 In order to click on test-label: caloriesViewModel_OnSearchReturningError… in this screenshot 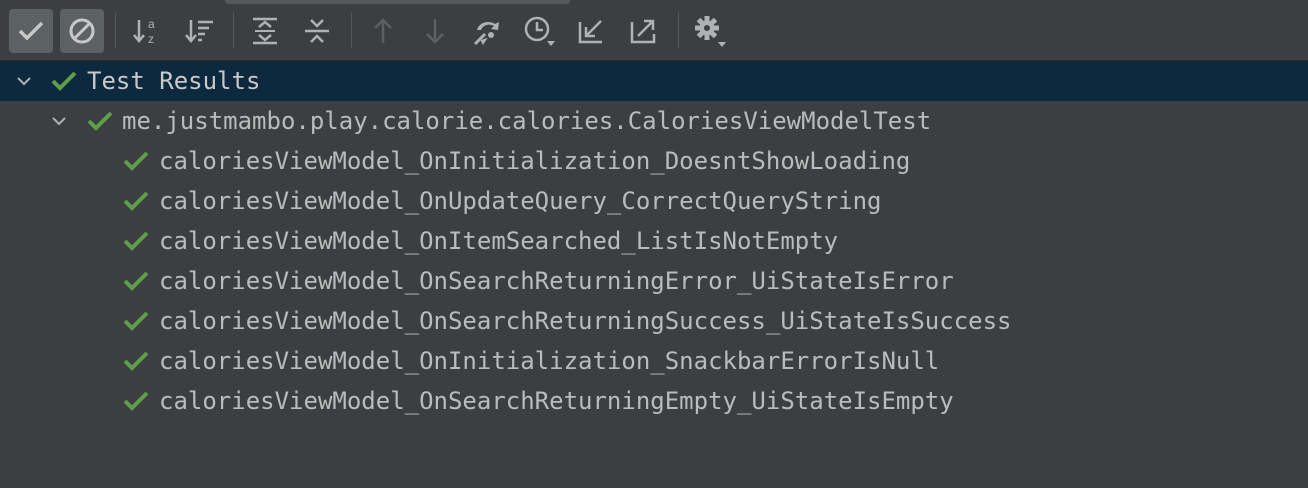, I will do `click(556, 281)`.